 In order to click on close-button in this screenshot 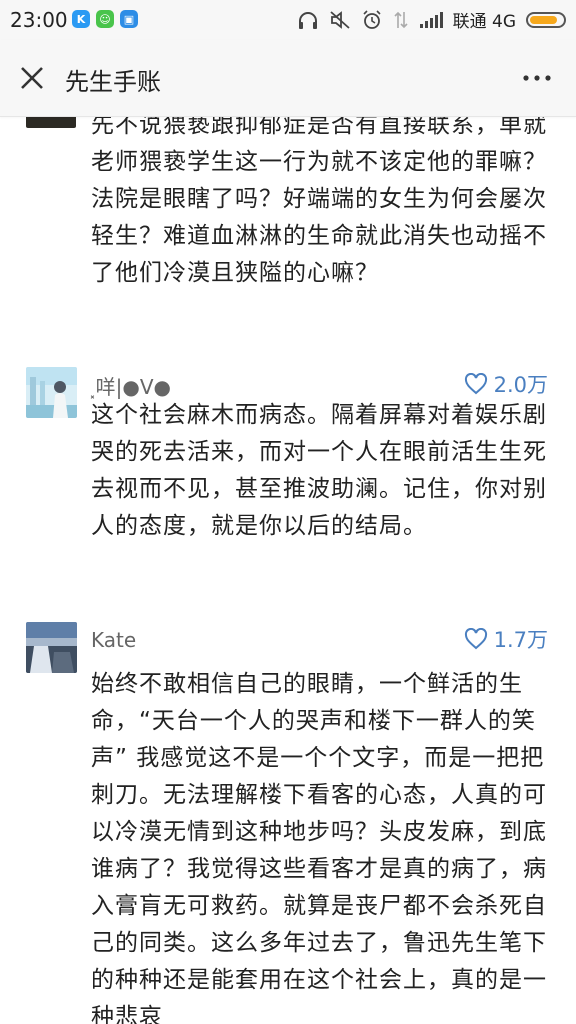, I will do `click(32, 78)`.